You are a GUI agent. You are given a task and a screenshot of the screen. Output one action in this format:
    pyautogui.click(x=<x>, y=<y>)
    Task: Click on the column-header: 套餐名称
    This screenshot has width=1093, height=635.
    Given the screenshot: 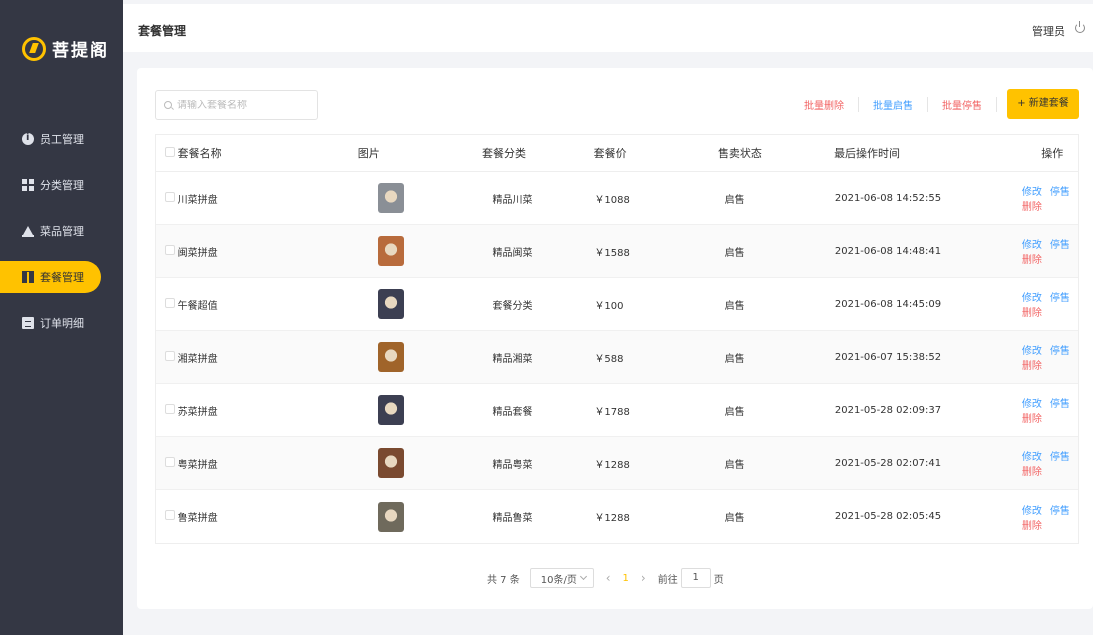 What is the action you would take?
    pyautogui.click(x=199, y=153)
    